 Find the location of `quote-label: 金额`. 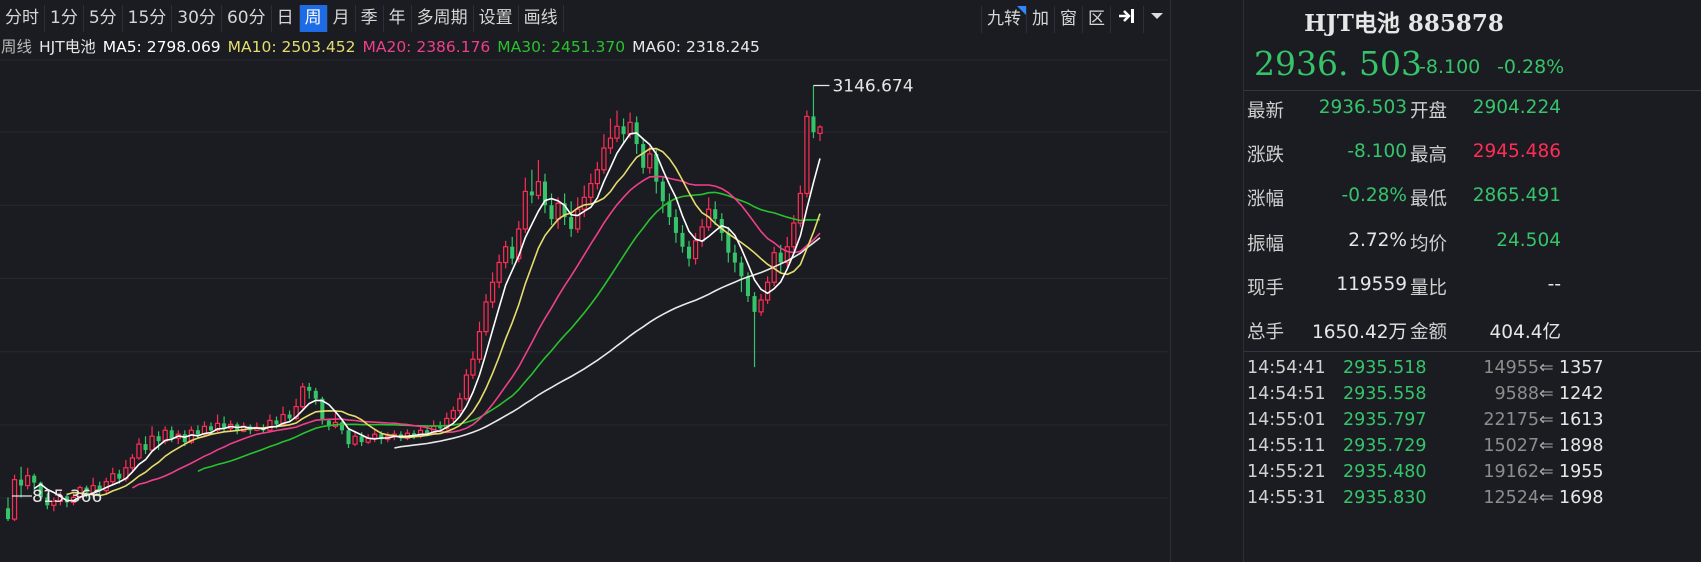

quote-label: 金额 is located at coordinates (1429, 332).